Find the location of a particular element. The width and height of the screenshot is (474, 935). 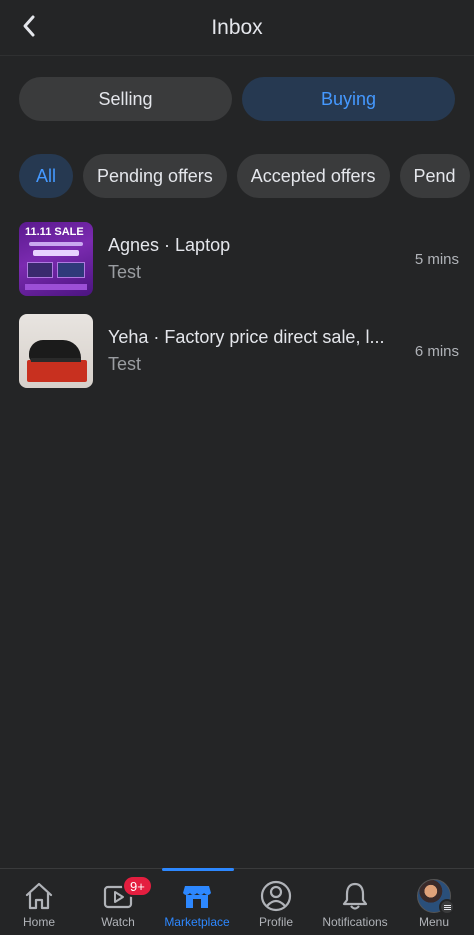

conversation-text: Agnes · Laptop Test is located at coordinates (258, 259).